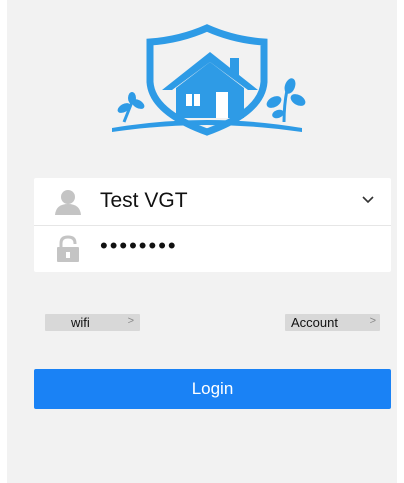  Describe the element at coordinates (212, 389) in the screenshot. I see `login-button: Login` at that location.